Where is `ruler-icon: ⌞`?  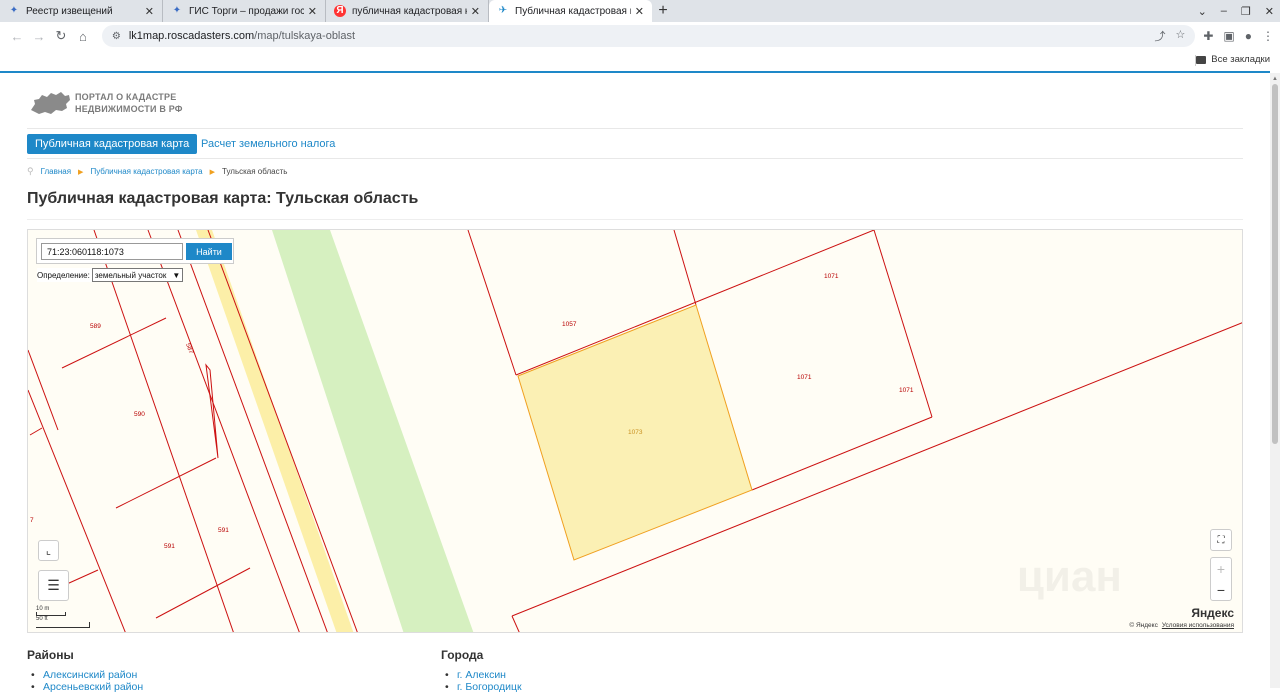
ruler-icon: ⌞ is located at coordinates (48, 551).